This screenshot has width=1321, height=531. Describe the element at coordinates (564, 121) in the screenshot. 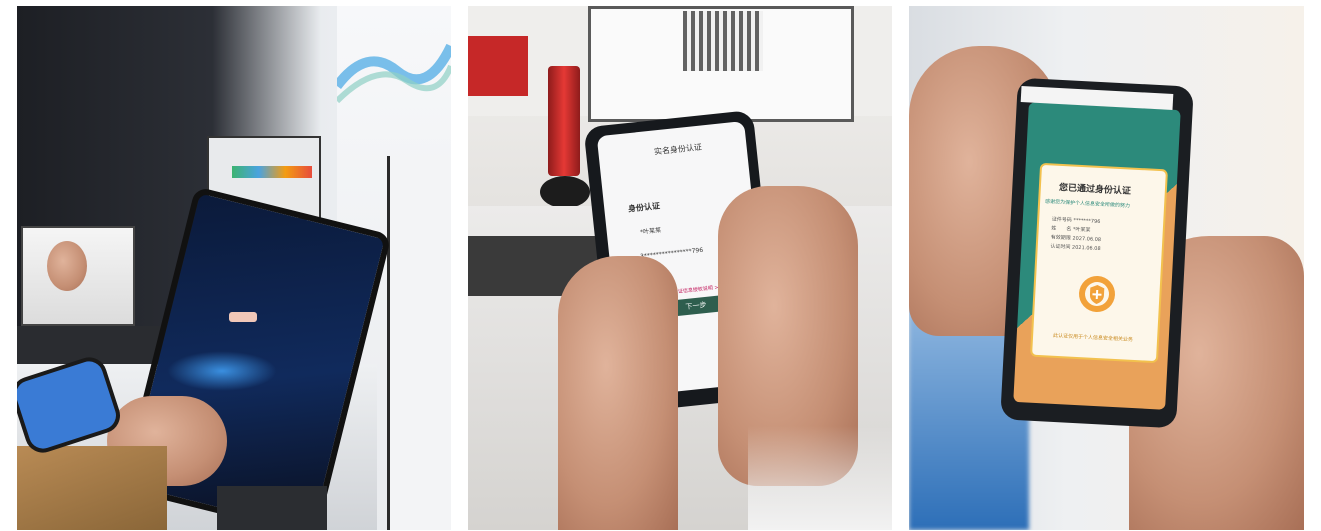

I see `red-cylinder` at that location.